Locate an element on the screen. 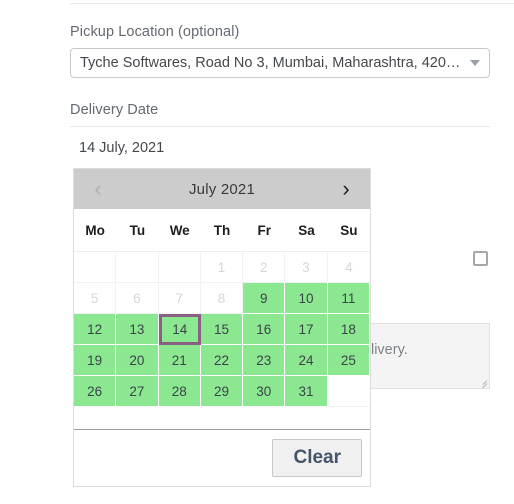  day-cell-29: 29 is located at coordinates (222, 391).